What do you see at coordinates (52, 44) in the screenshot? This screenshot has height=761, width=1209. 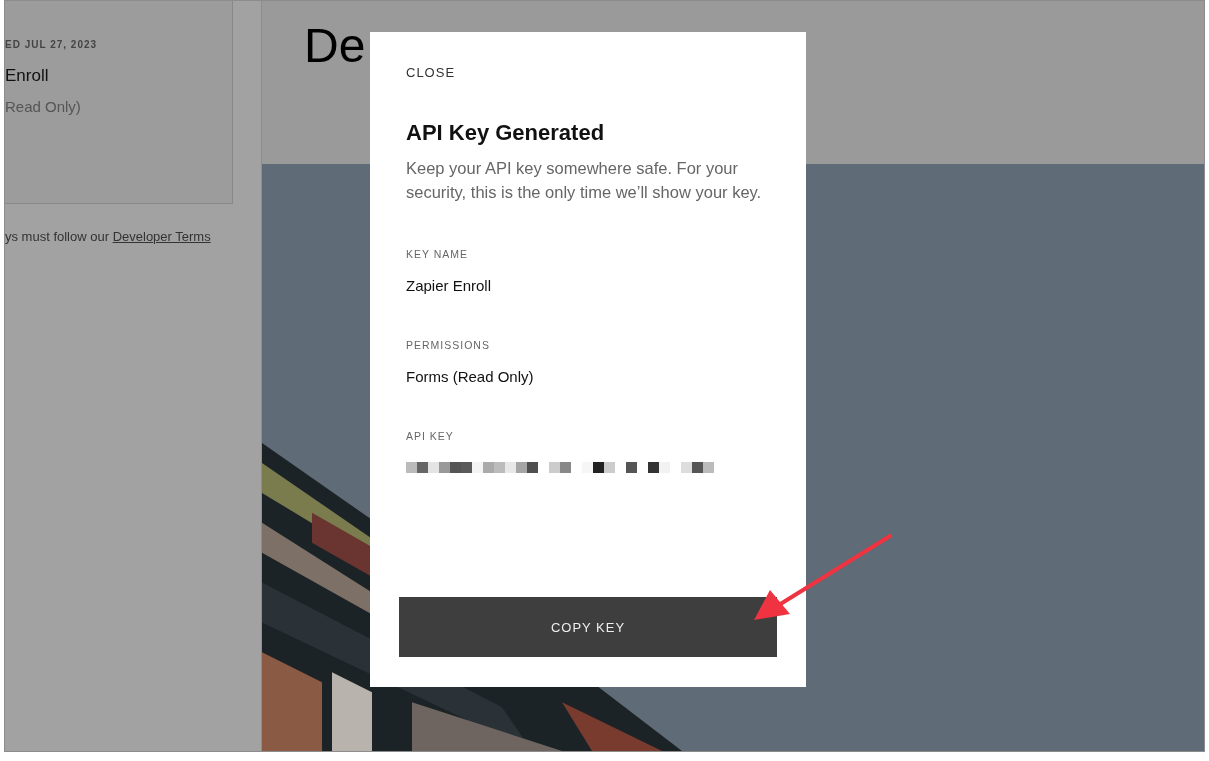 I see `card-date: ED JUL 27, 2023` at bounding box center [52, 44].